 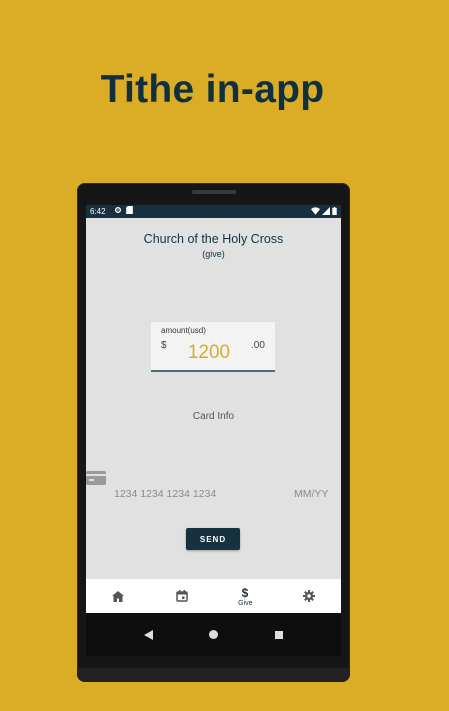 What do you see at coordinates (334, 211) in the screenshot?
I see `battery-icon` at bounding box center [334, 211].